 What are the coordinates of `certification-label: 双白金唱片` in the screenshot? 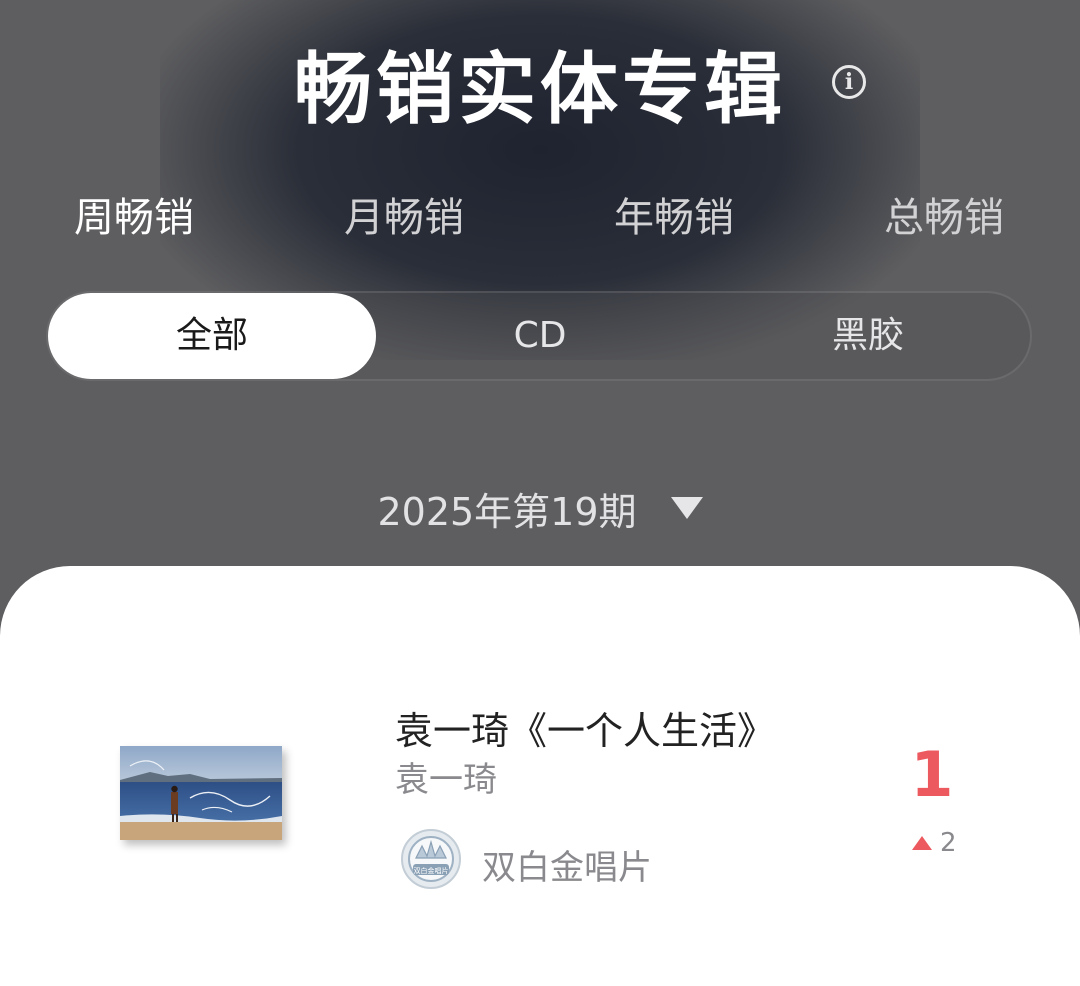 It's located at (567, 868).